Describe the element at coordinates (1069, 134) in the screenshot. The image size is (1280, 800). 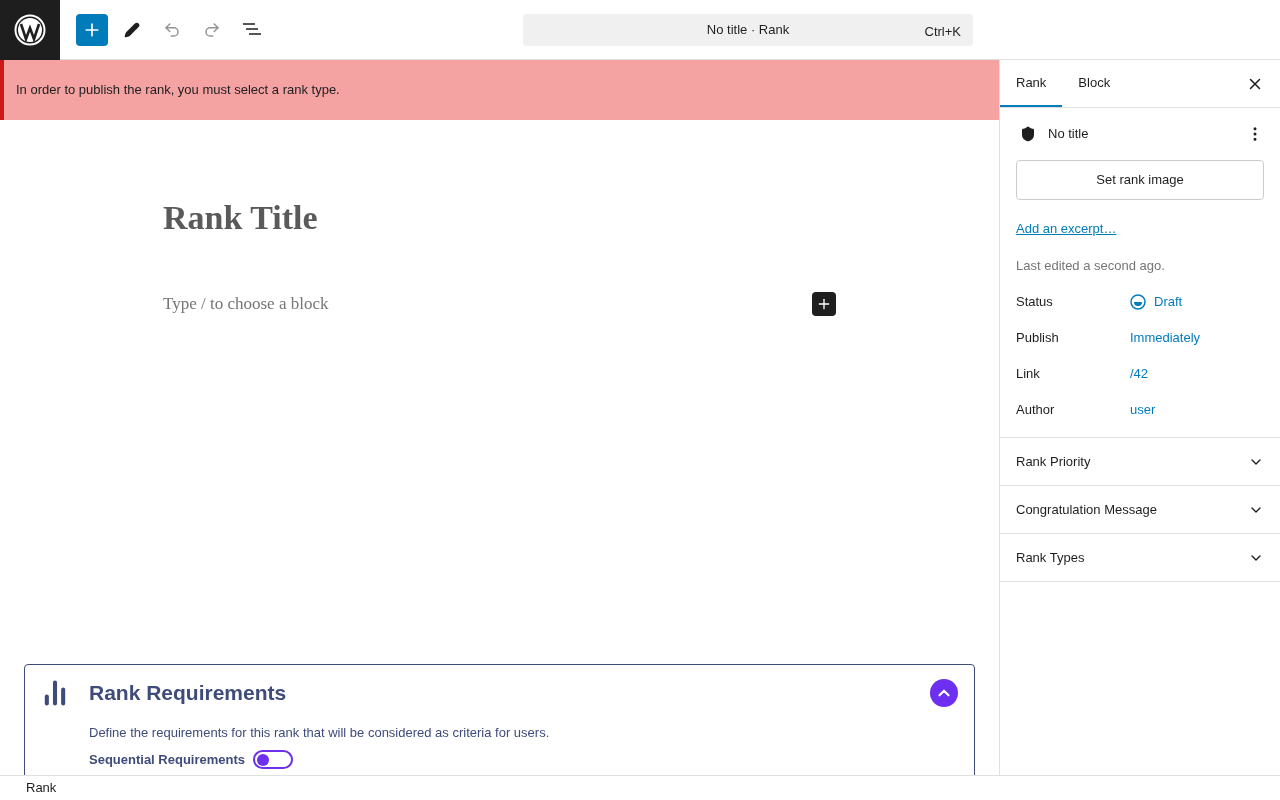
I see `post-name: No title` at that location.